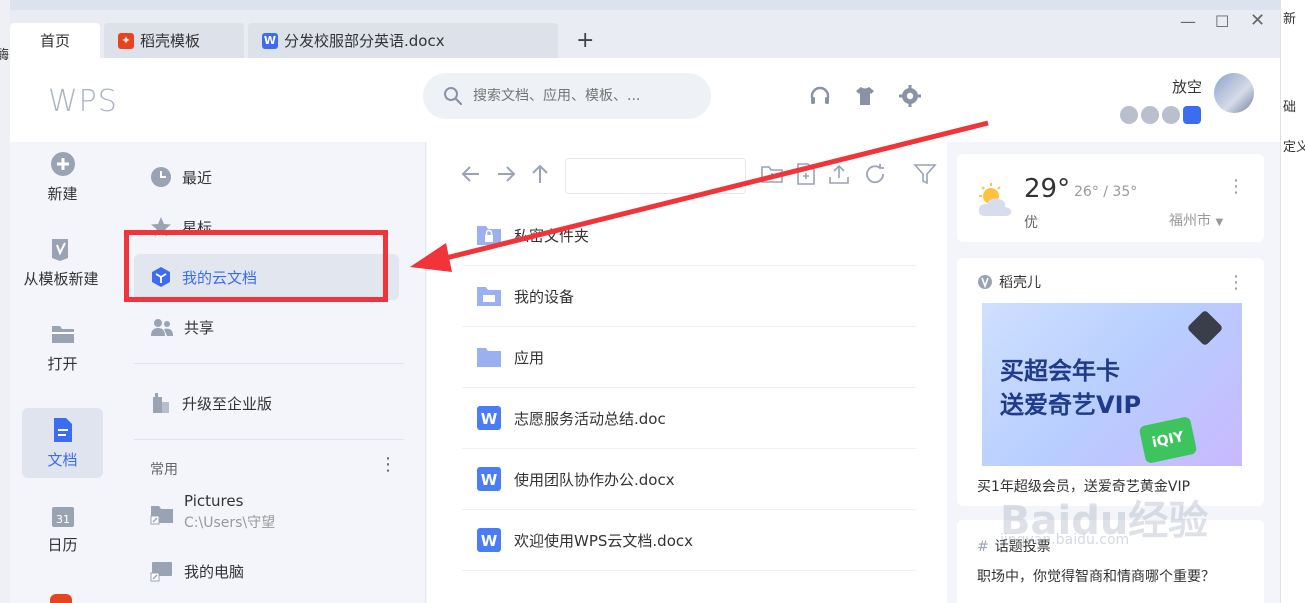 This screenshot has width=1305, height=603. Describe the element at coordinates (62, 334) in the screenshot. I see `folder-open-icon` at that location.